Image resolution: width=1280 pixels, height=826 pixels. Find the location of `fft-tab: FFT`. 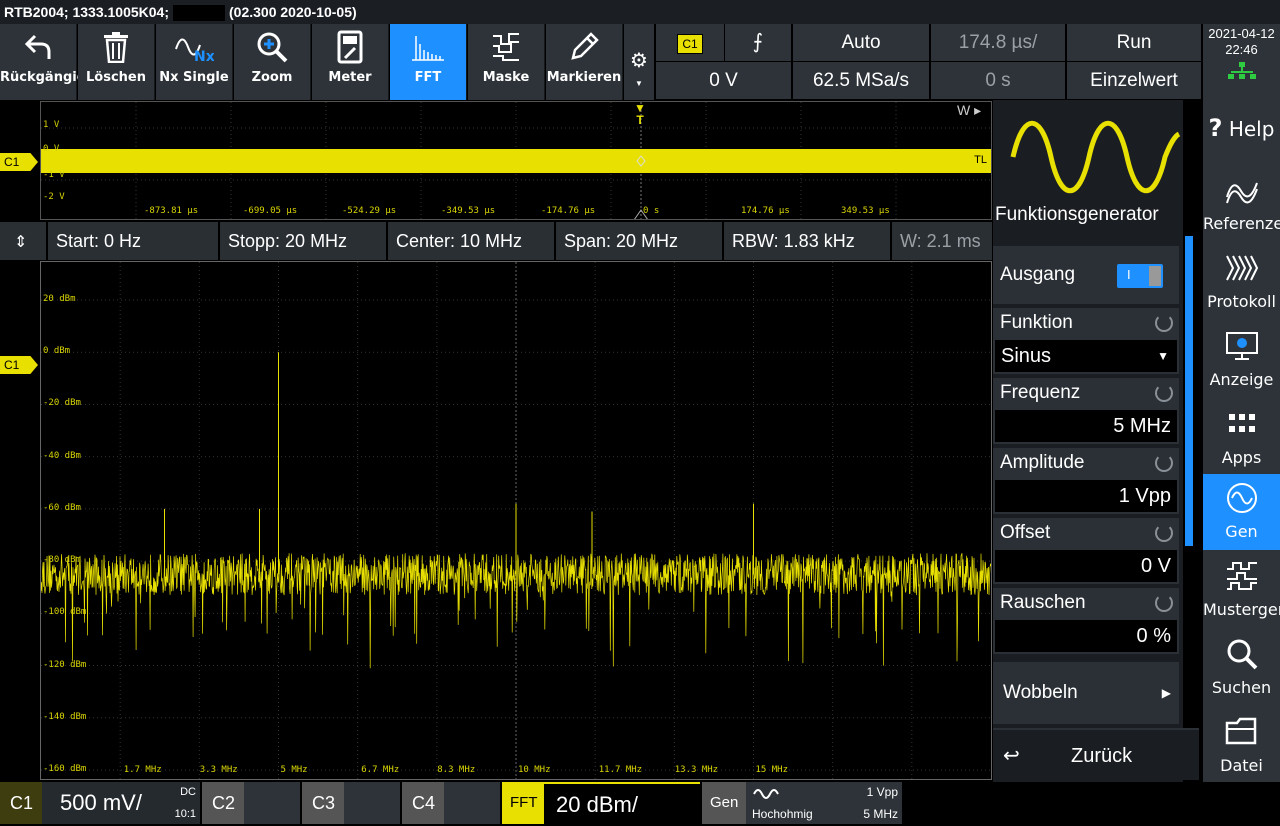

fft-tab: FFT is located at coordinates (523, 803).